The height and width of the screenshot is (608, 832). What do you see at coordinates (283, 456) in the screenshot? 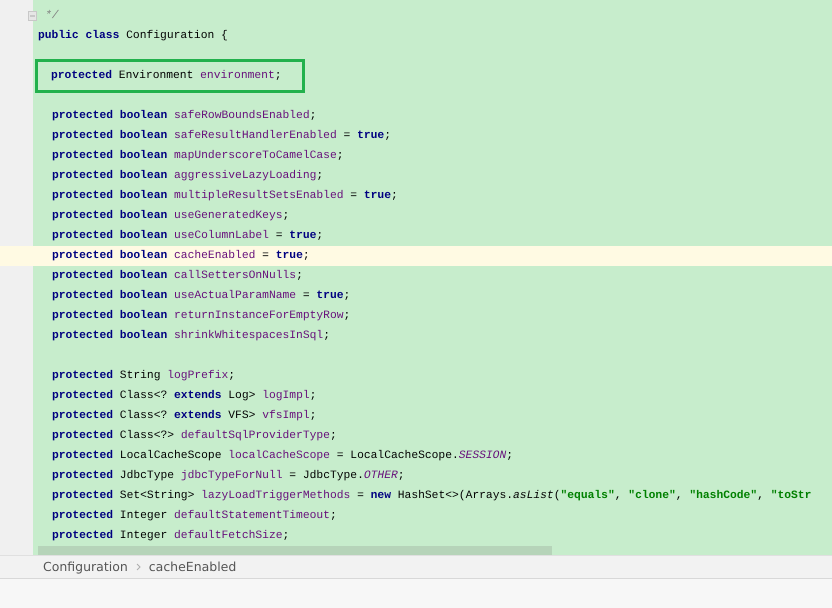
I see `code-line: protected LocalCacheScope localCacheScope = LocalCacheScope.SESSION;` at bounding box center [283, 456].